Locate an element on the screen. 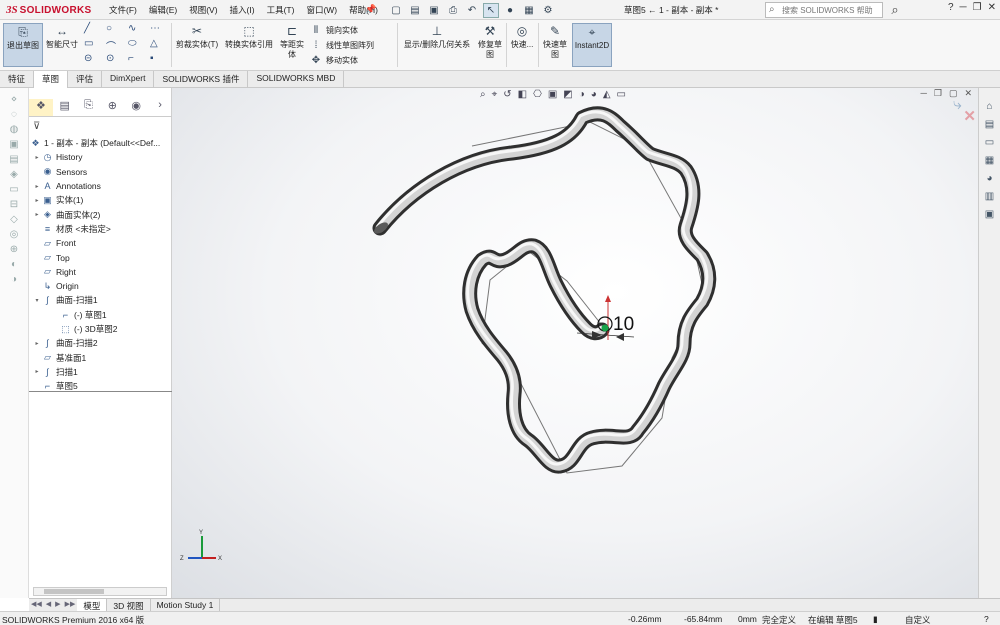  configuration-manager-tab-icon: ⎘ is located at coordinates (89, 107).